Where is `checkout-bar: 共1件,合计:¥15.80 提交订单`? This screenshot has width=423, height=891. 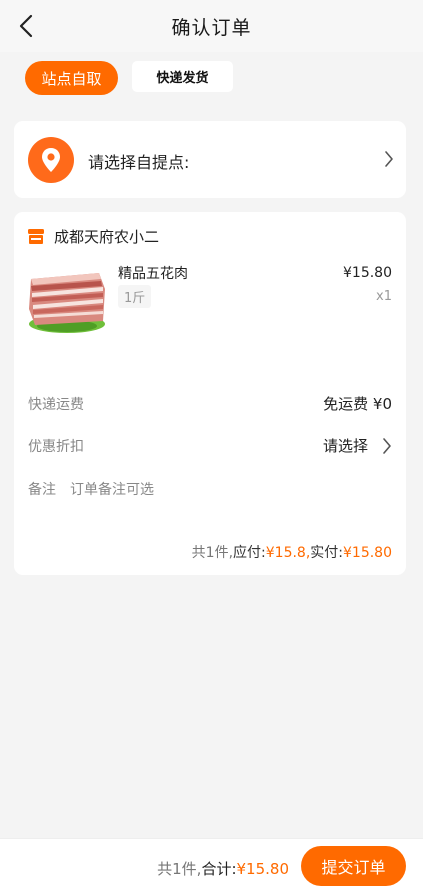 checkout-bar: 共1件,合计:¥15.80 提交订单 is located at coordinates (211, 864).